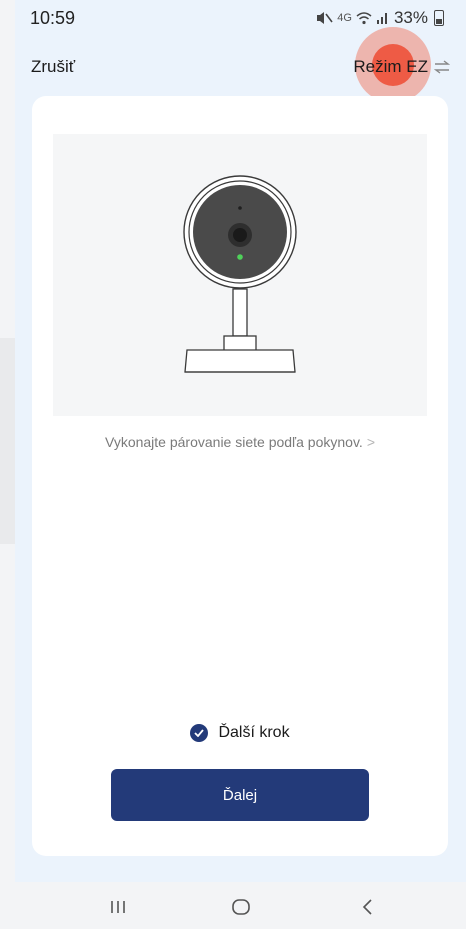 The width and height of the screenshot is (466, 929). I want to click on home-icon, so click(241, 907).